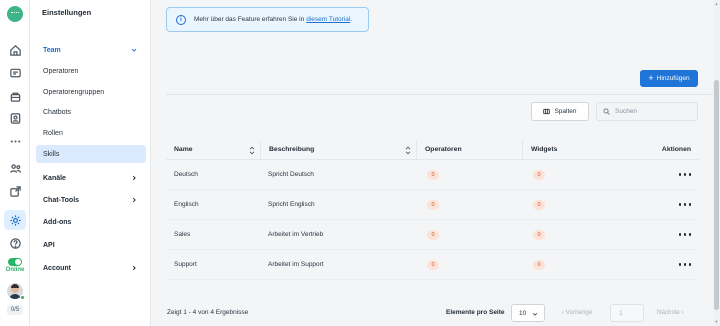 The height and width of the screenshot is (326, 720). I want to click on skill-description: Arbeitet im Support, so click(296, 264).